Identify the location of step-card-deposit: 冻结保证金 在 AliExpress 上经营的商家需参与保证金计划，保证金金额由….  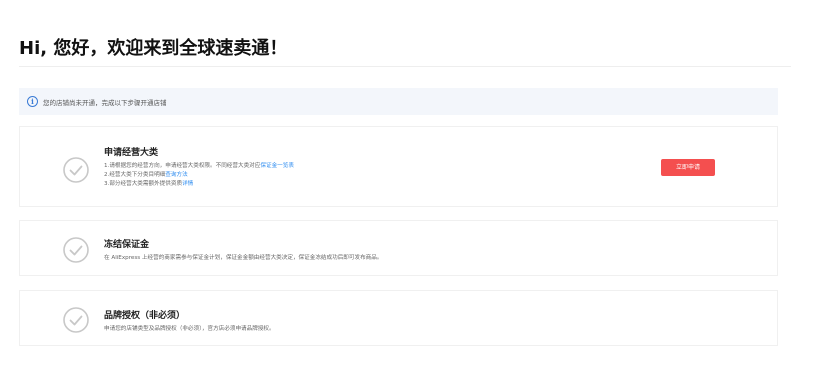
(398, 248).